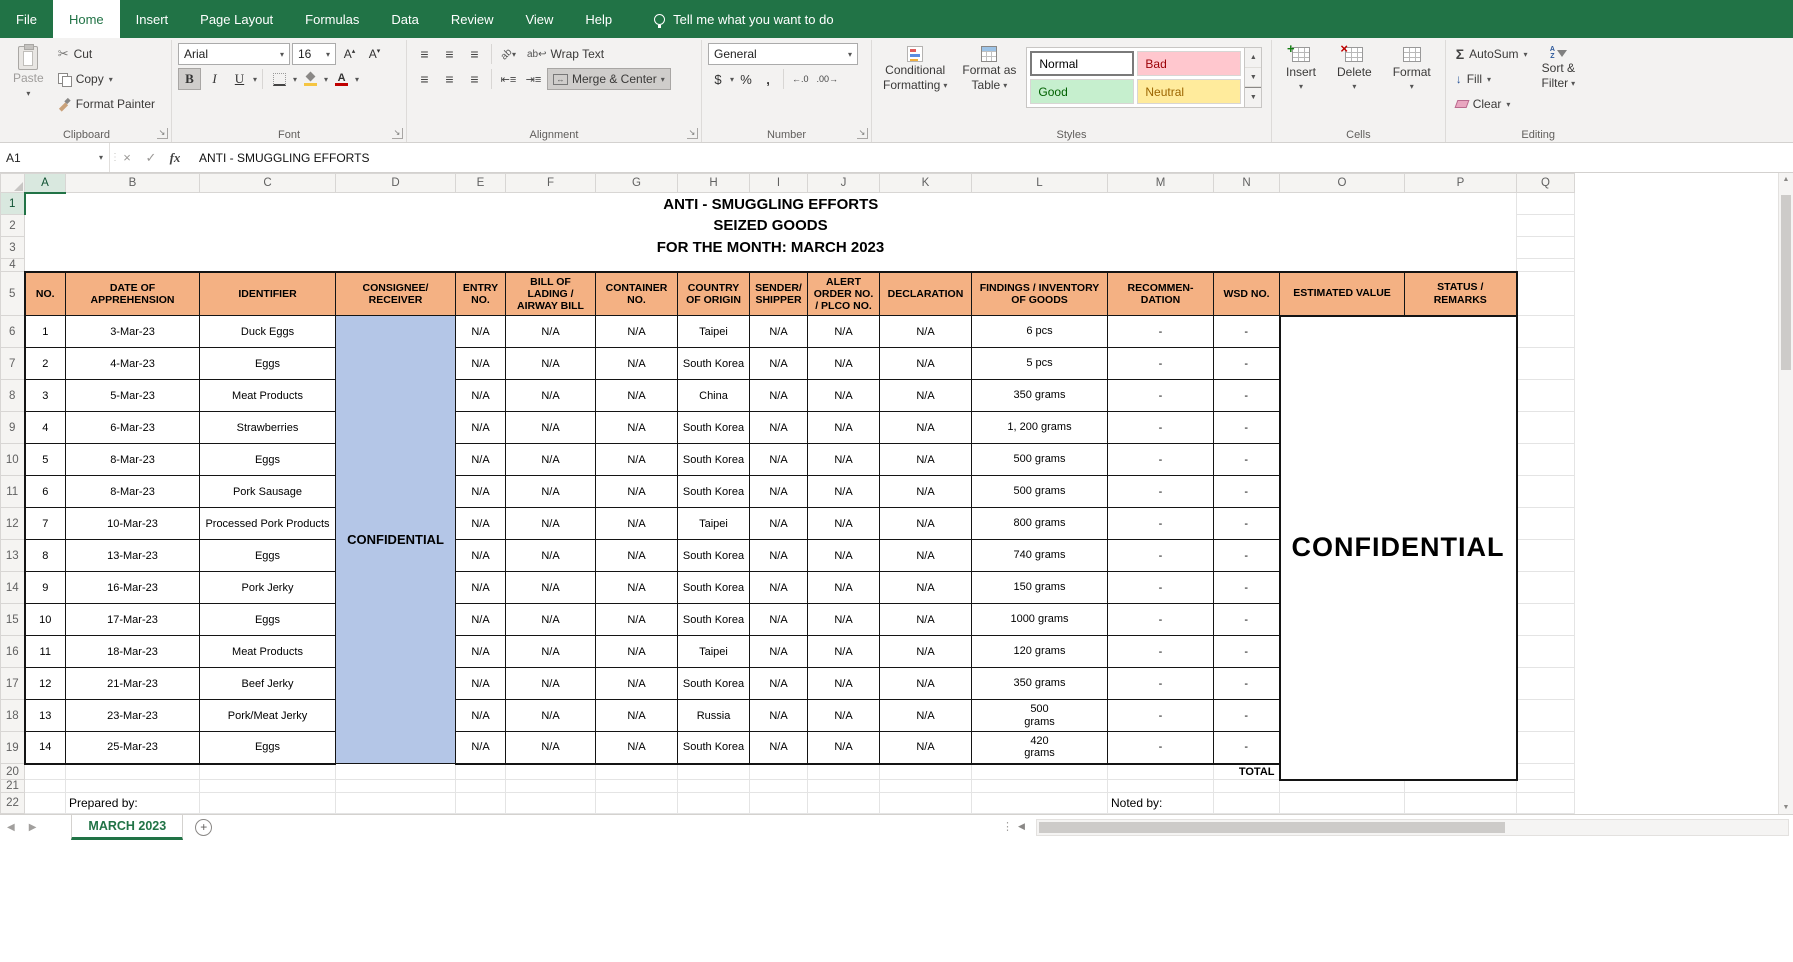 The height and width of the screenshot is (962, 1793). What do you see at coordinates (12, 225) in the screenshot?
I see `row-header-2: 2` at bounding box center [12, 225].